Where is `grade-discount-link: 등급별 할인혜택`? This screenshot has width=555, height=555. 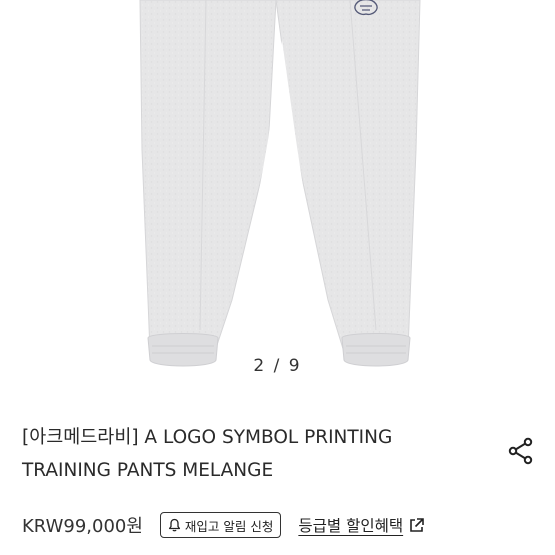
grade-discount-link: 등급별 할인혜택 is located at coordinates (361, 525).